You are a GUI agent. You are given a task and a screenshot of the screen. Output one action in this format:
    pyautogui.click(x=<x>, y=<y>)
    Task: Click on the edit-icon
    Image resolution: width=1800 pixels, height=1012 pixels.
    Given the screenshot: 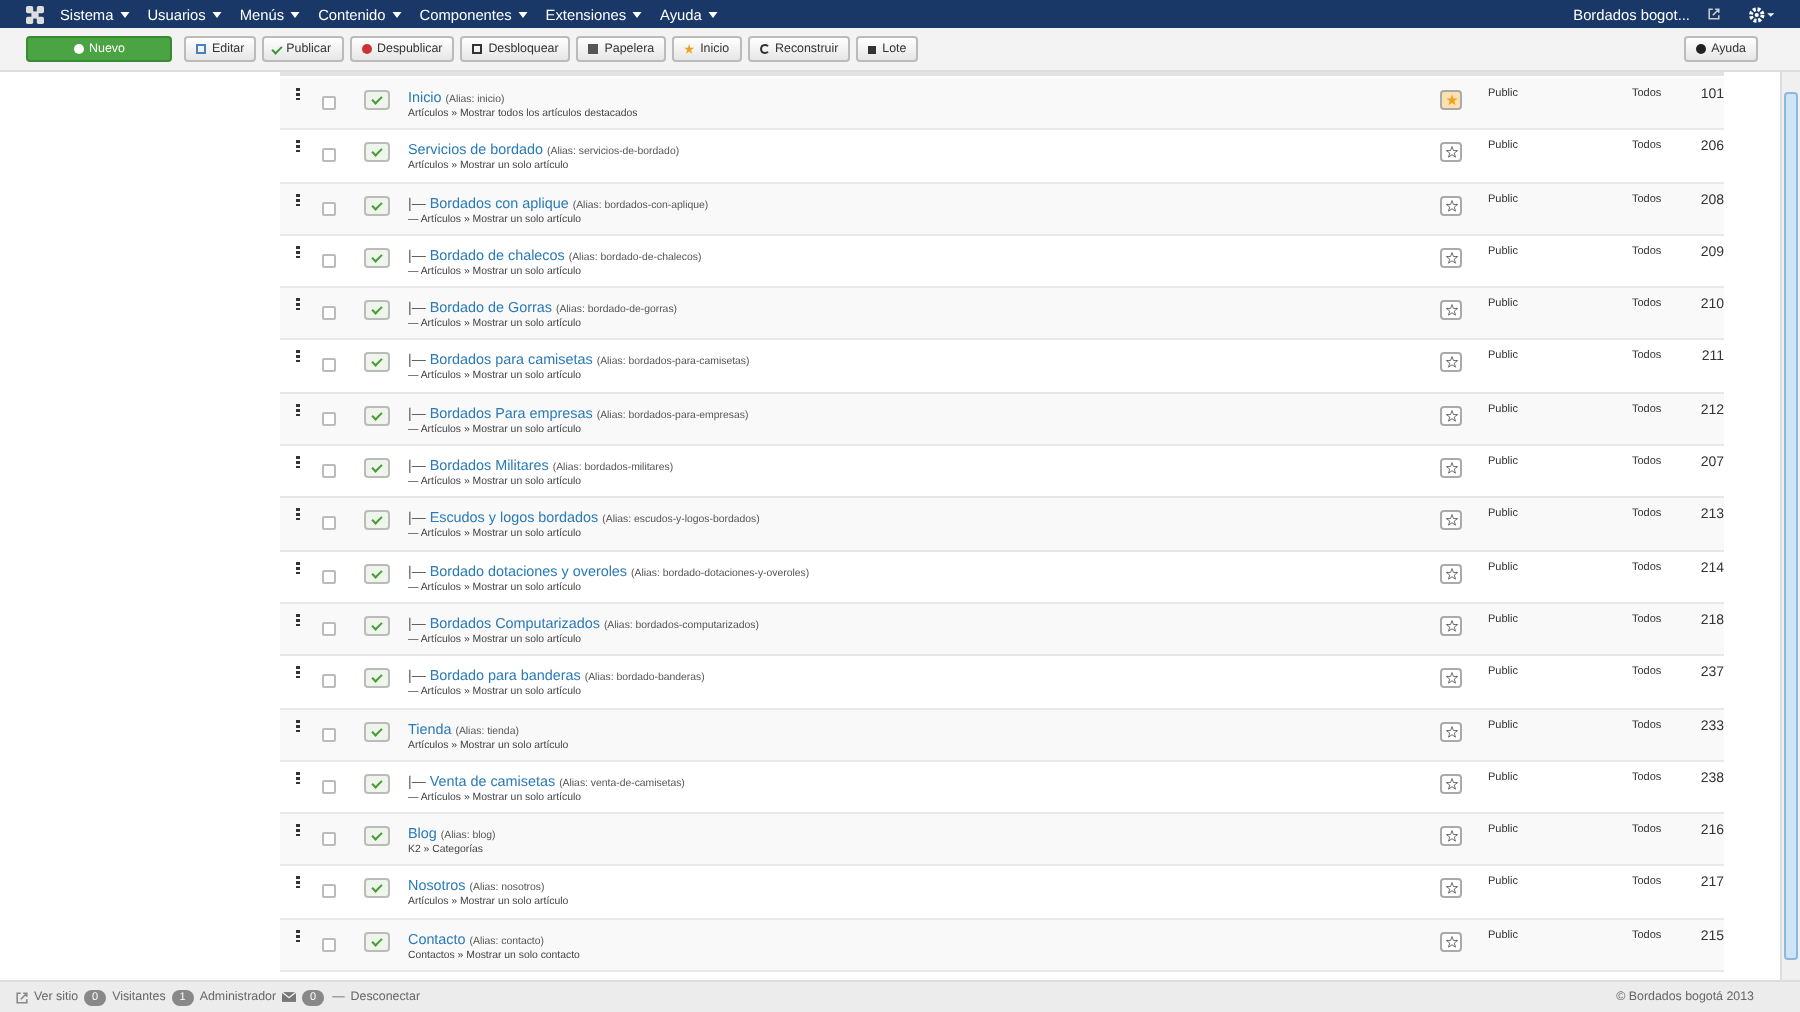 What is the action you would take?
    pyautogui.click(x=201, y=49)
    